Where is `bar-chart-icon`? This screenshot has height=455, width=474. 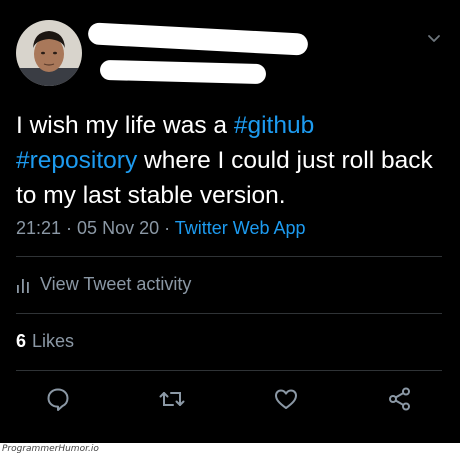
bar-chart-icon is located at coordinates (23, 285).